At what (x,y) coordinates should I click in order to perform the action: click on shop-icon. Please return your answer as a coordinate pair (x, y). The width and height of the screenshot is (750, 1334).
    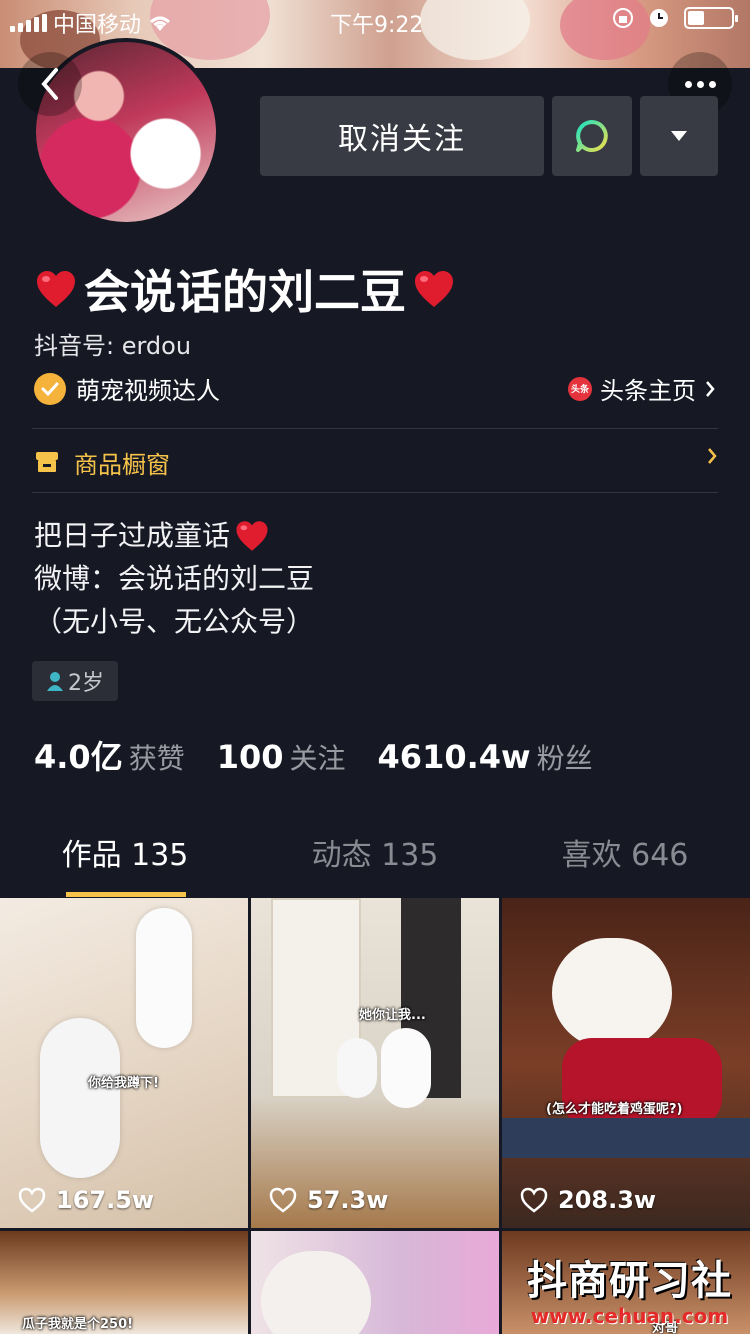
    Looking at the image, I should click on (47, 462).